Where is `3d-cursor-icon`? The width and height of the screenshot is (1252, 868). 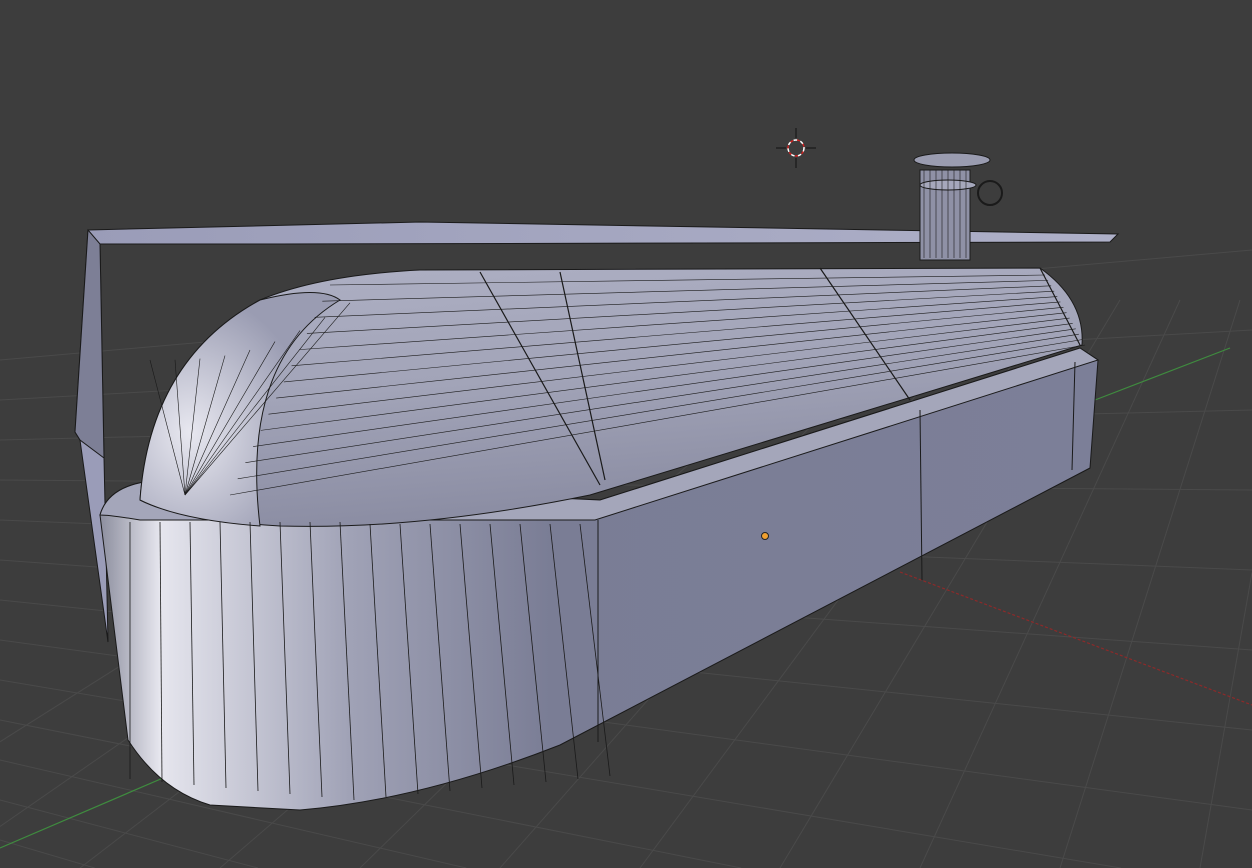 3d-cursor-icon is located at coordinates (796, 148).